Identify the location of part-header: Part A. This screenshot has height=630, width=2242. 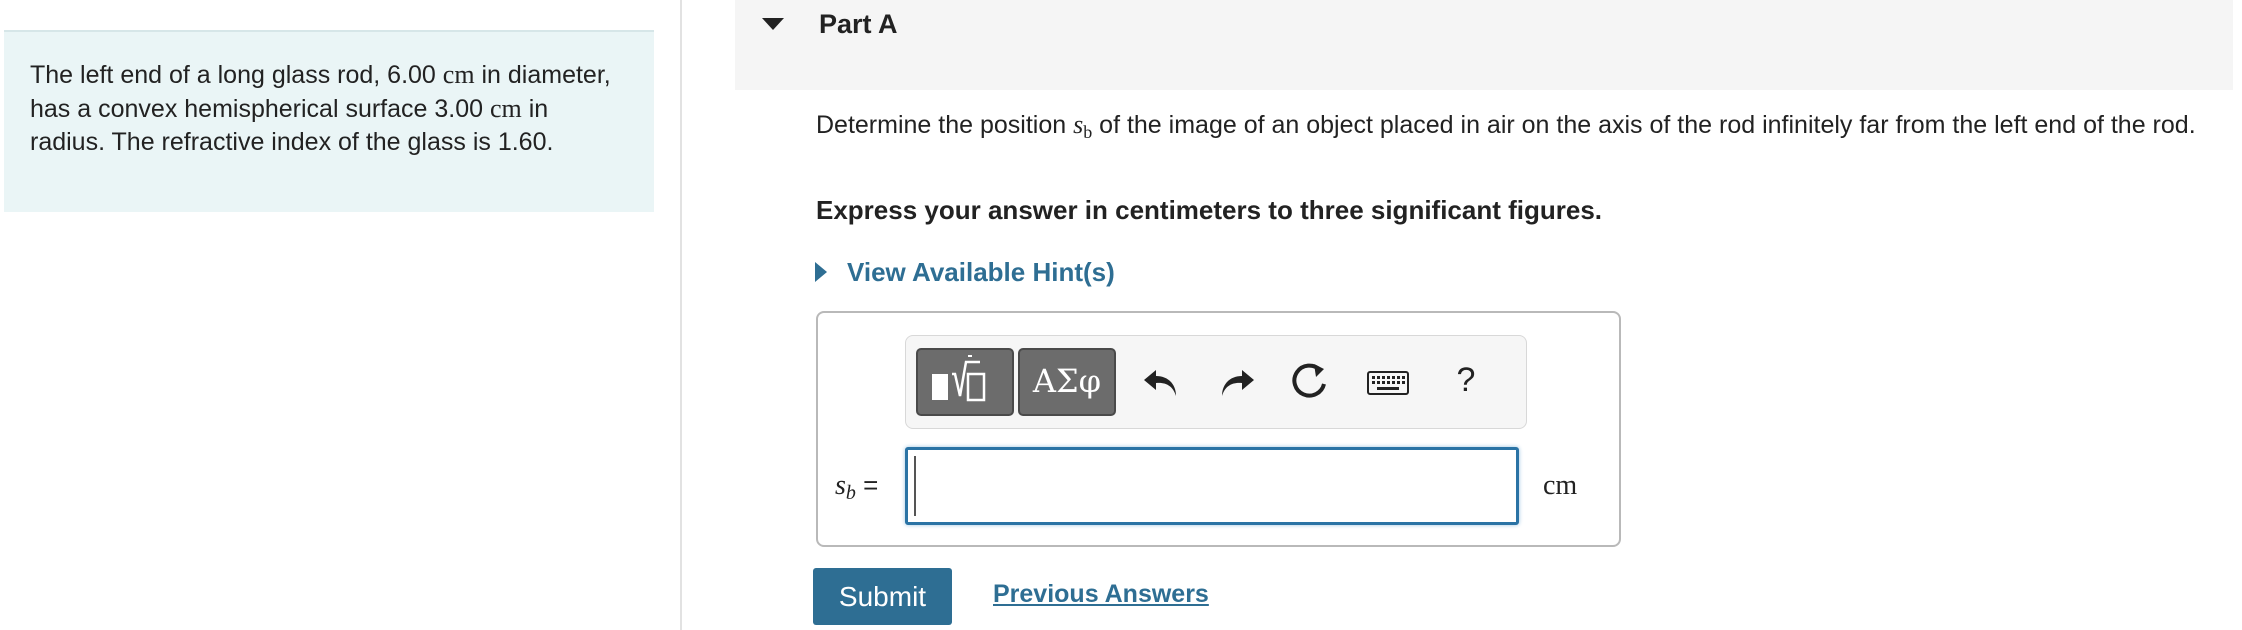
(1484, 45).